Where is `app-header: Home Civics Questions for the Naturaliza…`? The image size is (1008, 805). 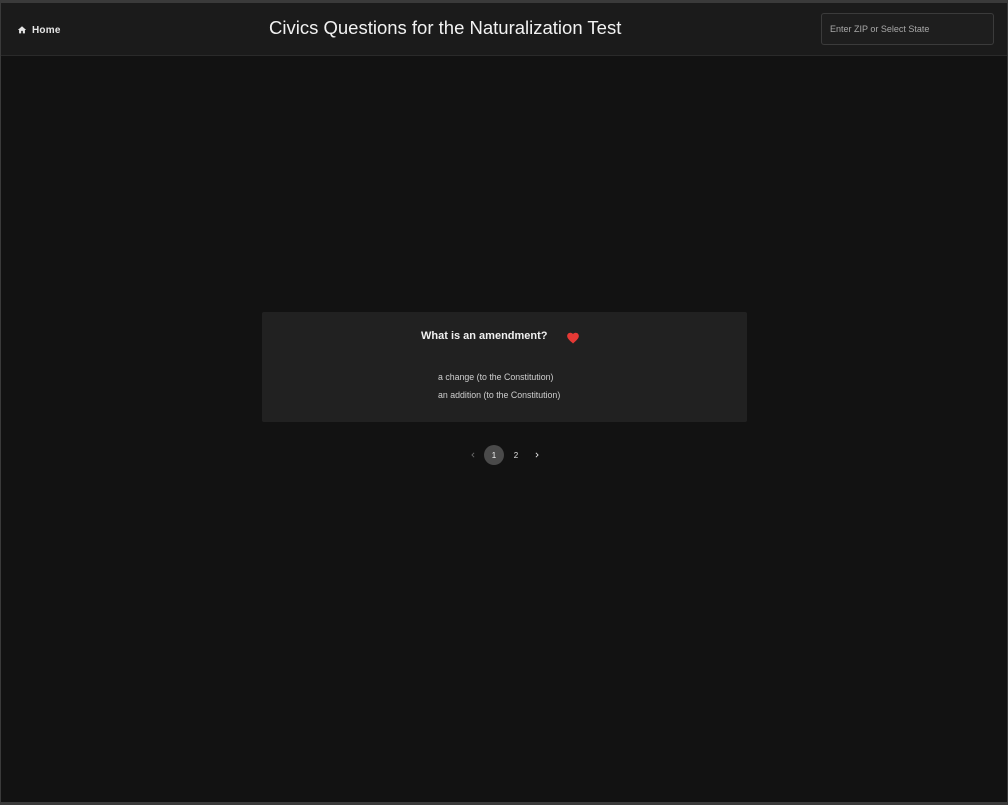
app-header: Home Civics Questions for the Naturaliza… is located at coordinates (504, 29).